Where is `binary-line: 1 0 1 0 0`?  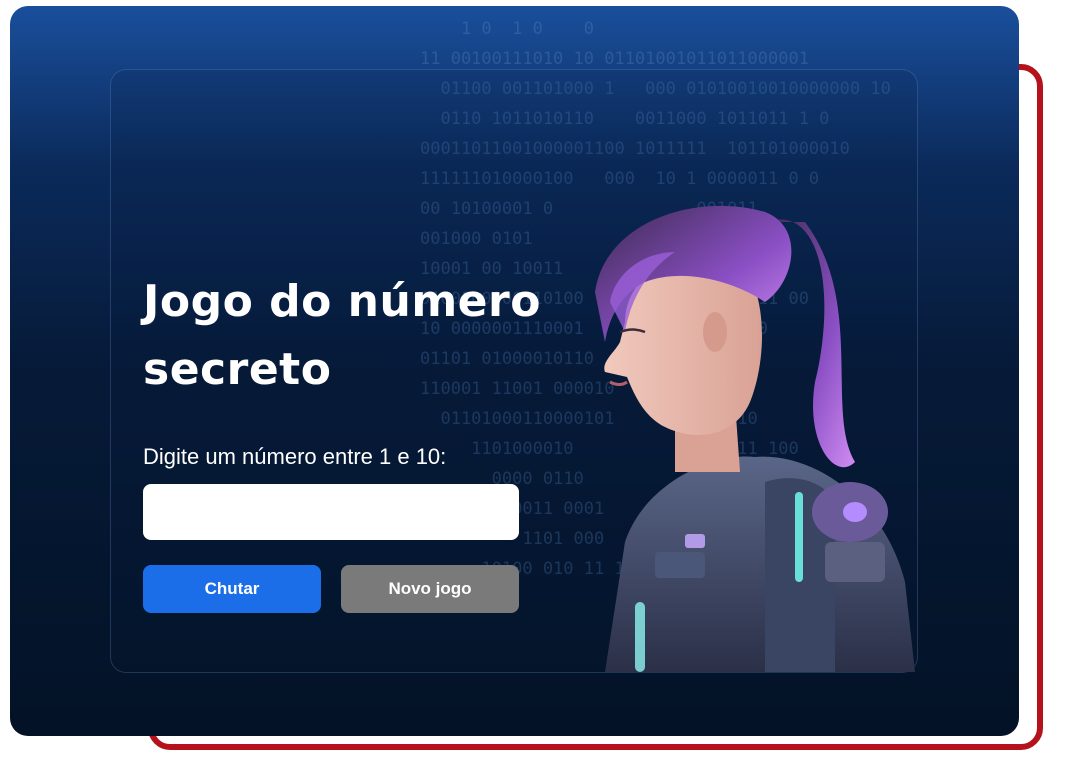
binary-line: 1 0 1 0 0 is located at coordinates (507, 29).